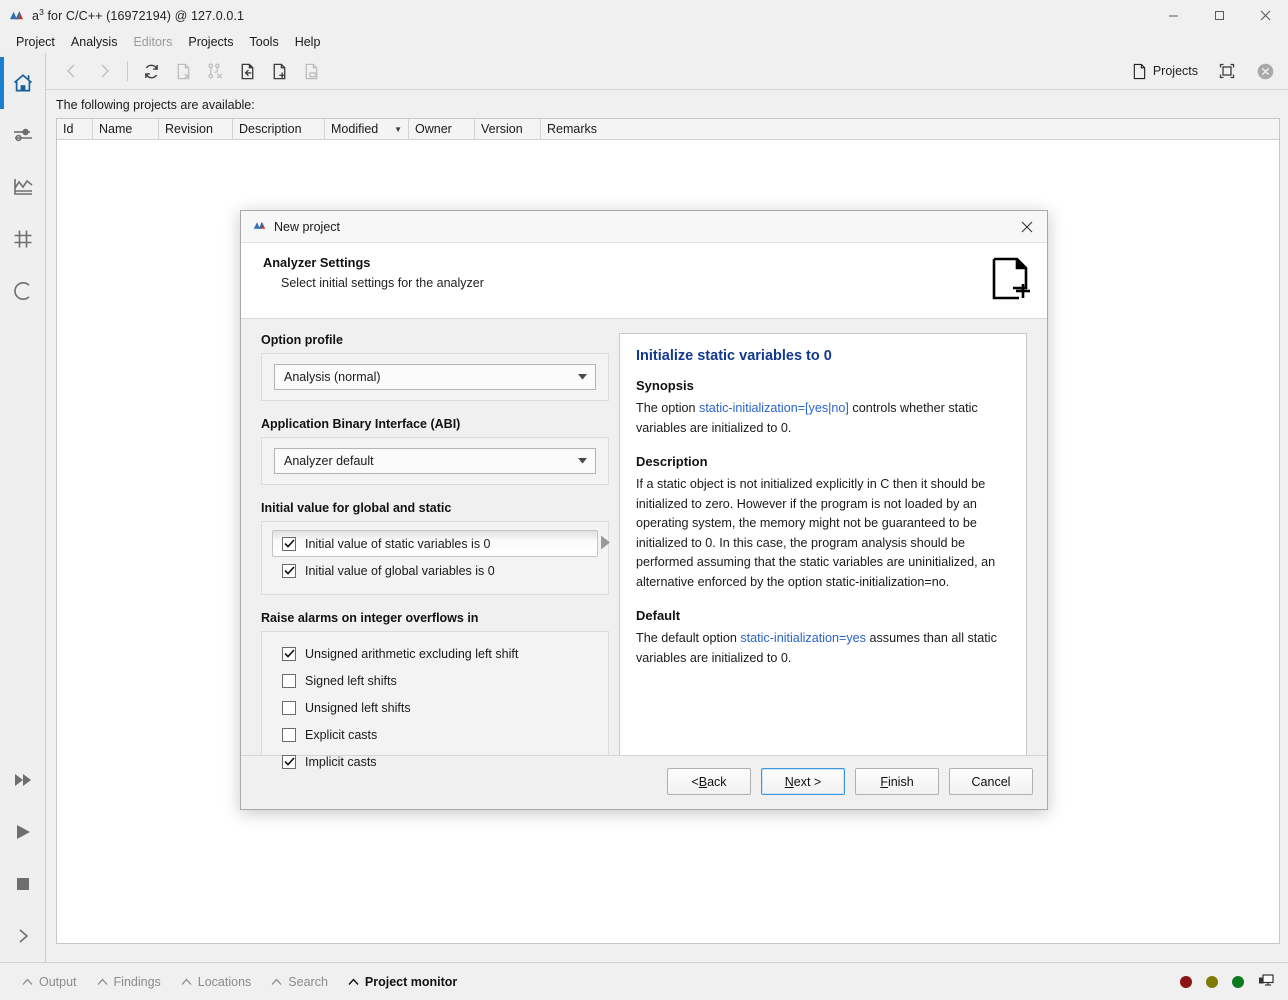 The image size is (1288, 1000). Describe the element at coordinates (991, 781) in the screenshot. I see `cancel-button: Cancel` at that location.